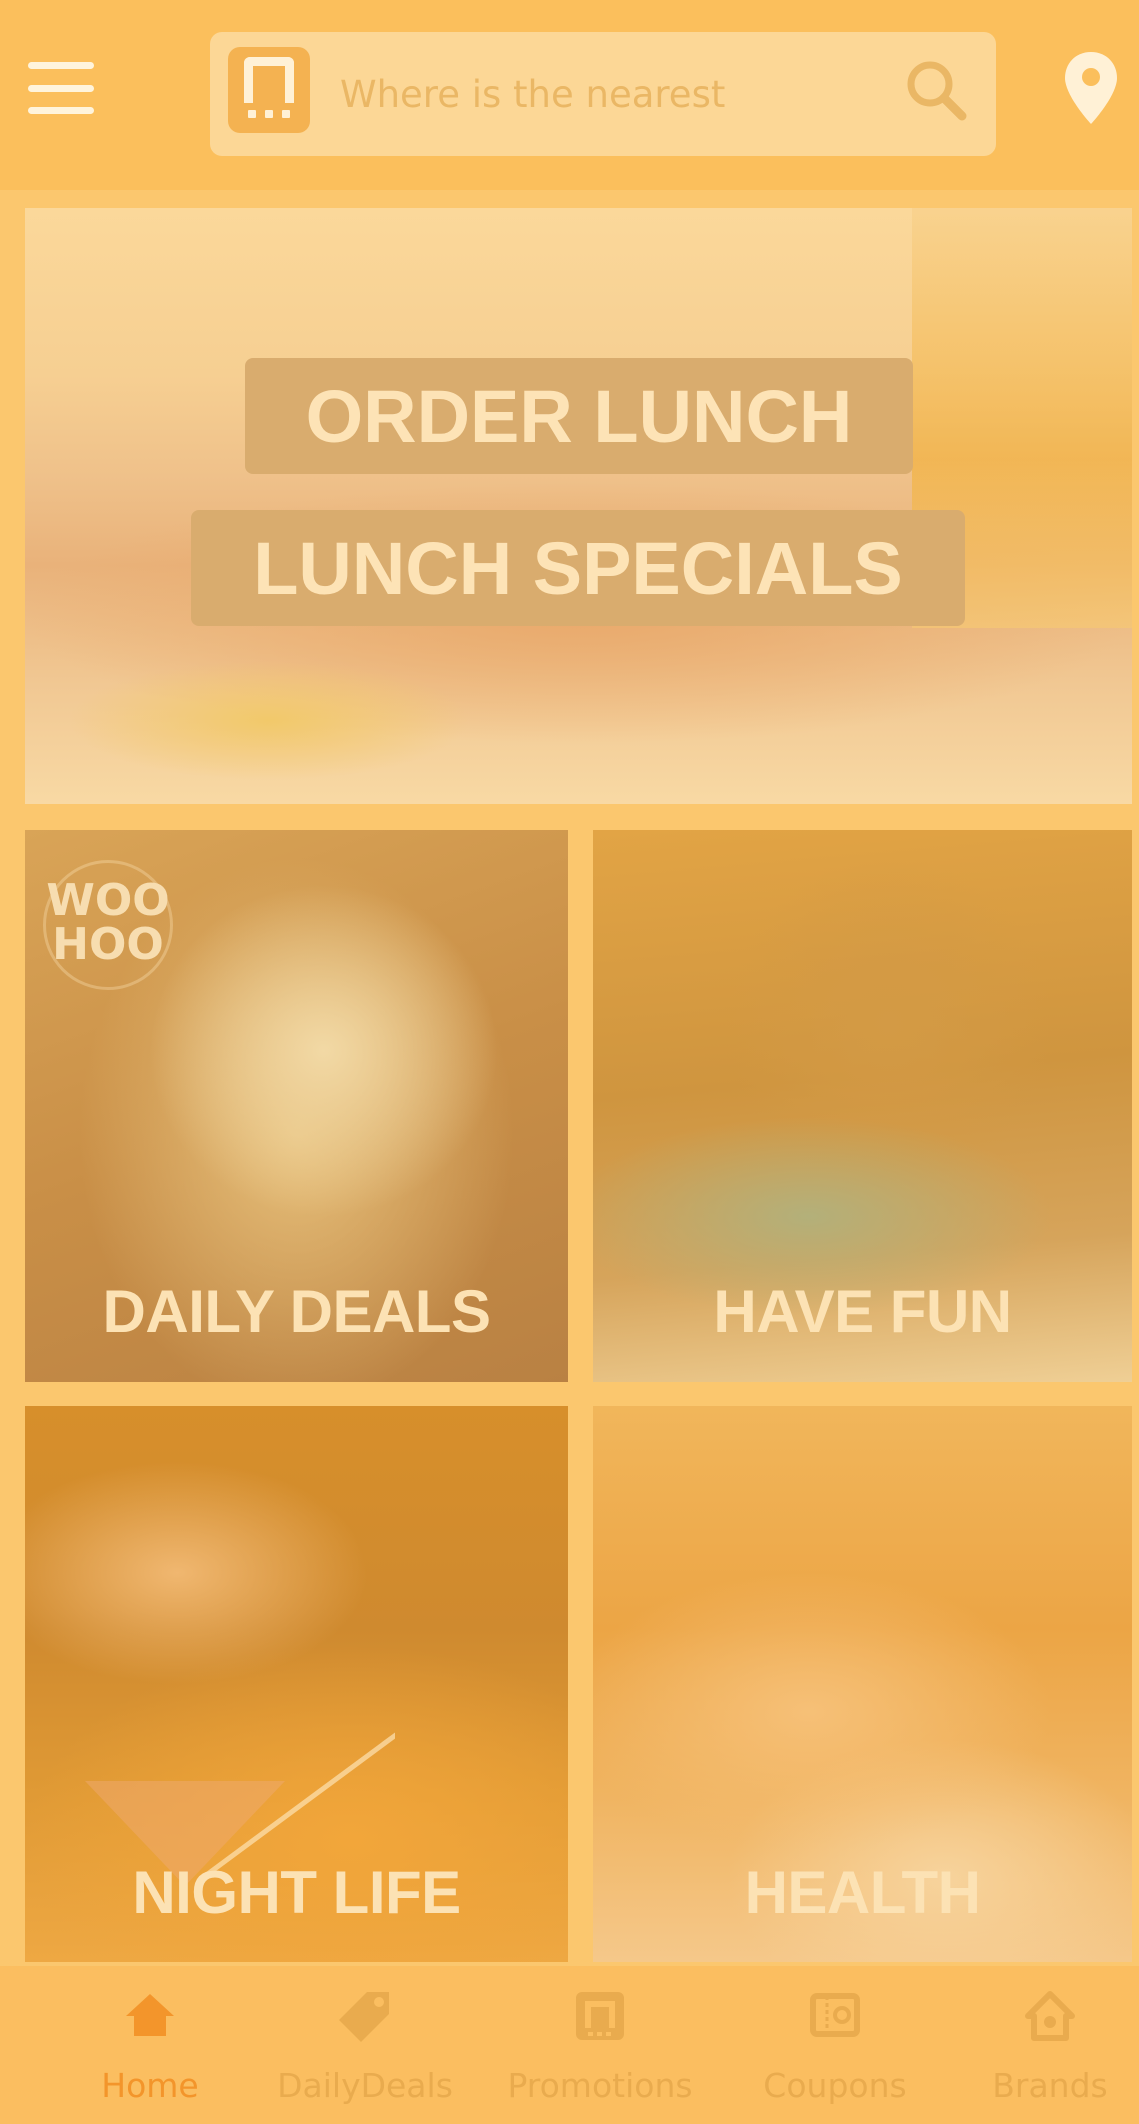  I want to click on tab-brands: Brands, so click(1049, 2045).